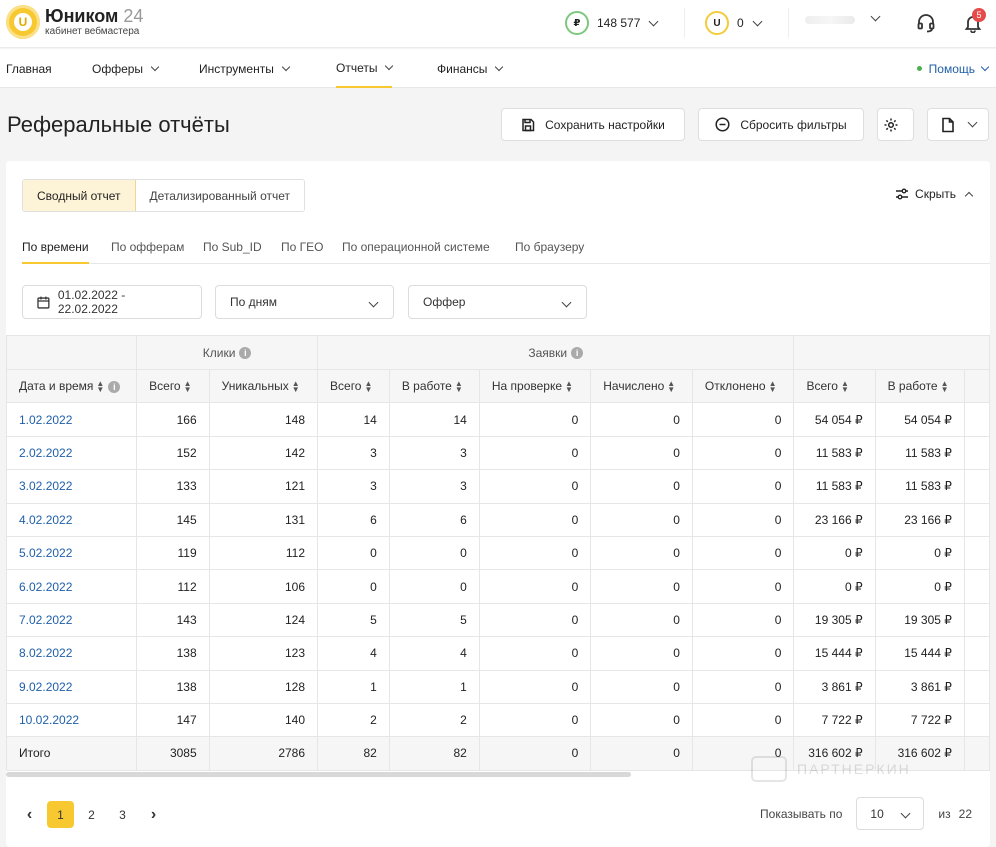 This screenshot has width=996, height=847. Describe the element at coordinates (891, 352) in the screenshot. I see `group-header-payouts` at that location.